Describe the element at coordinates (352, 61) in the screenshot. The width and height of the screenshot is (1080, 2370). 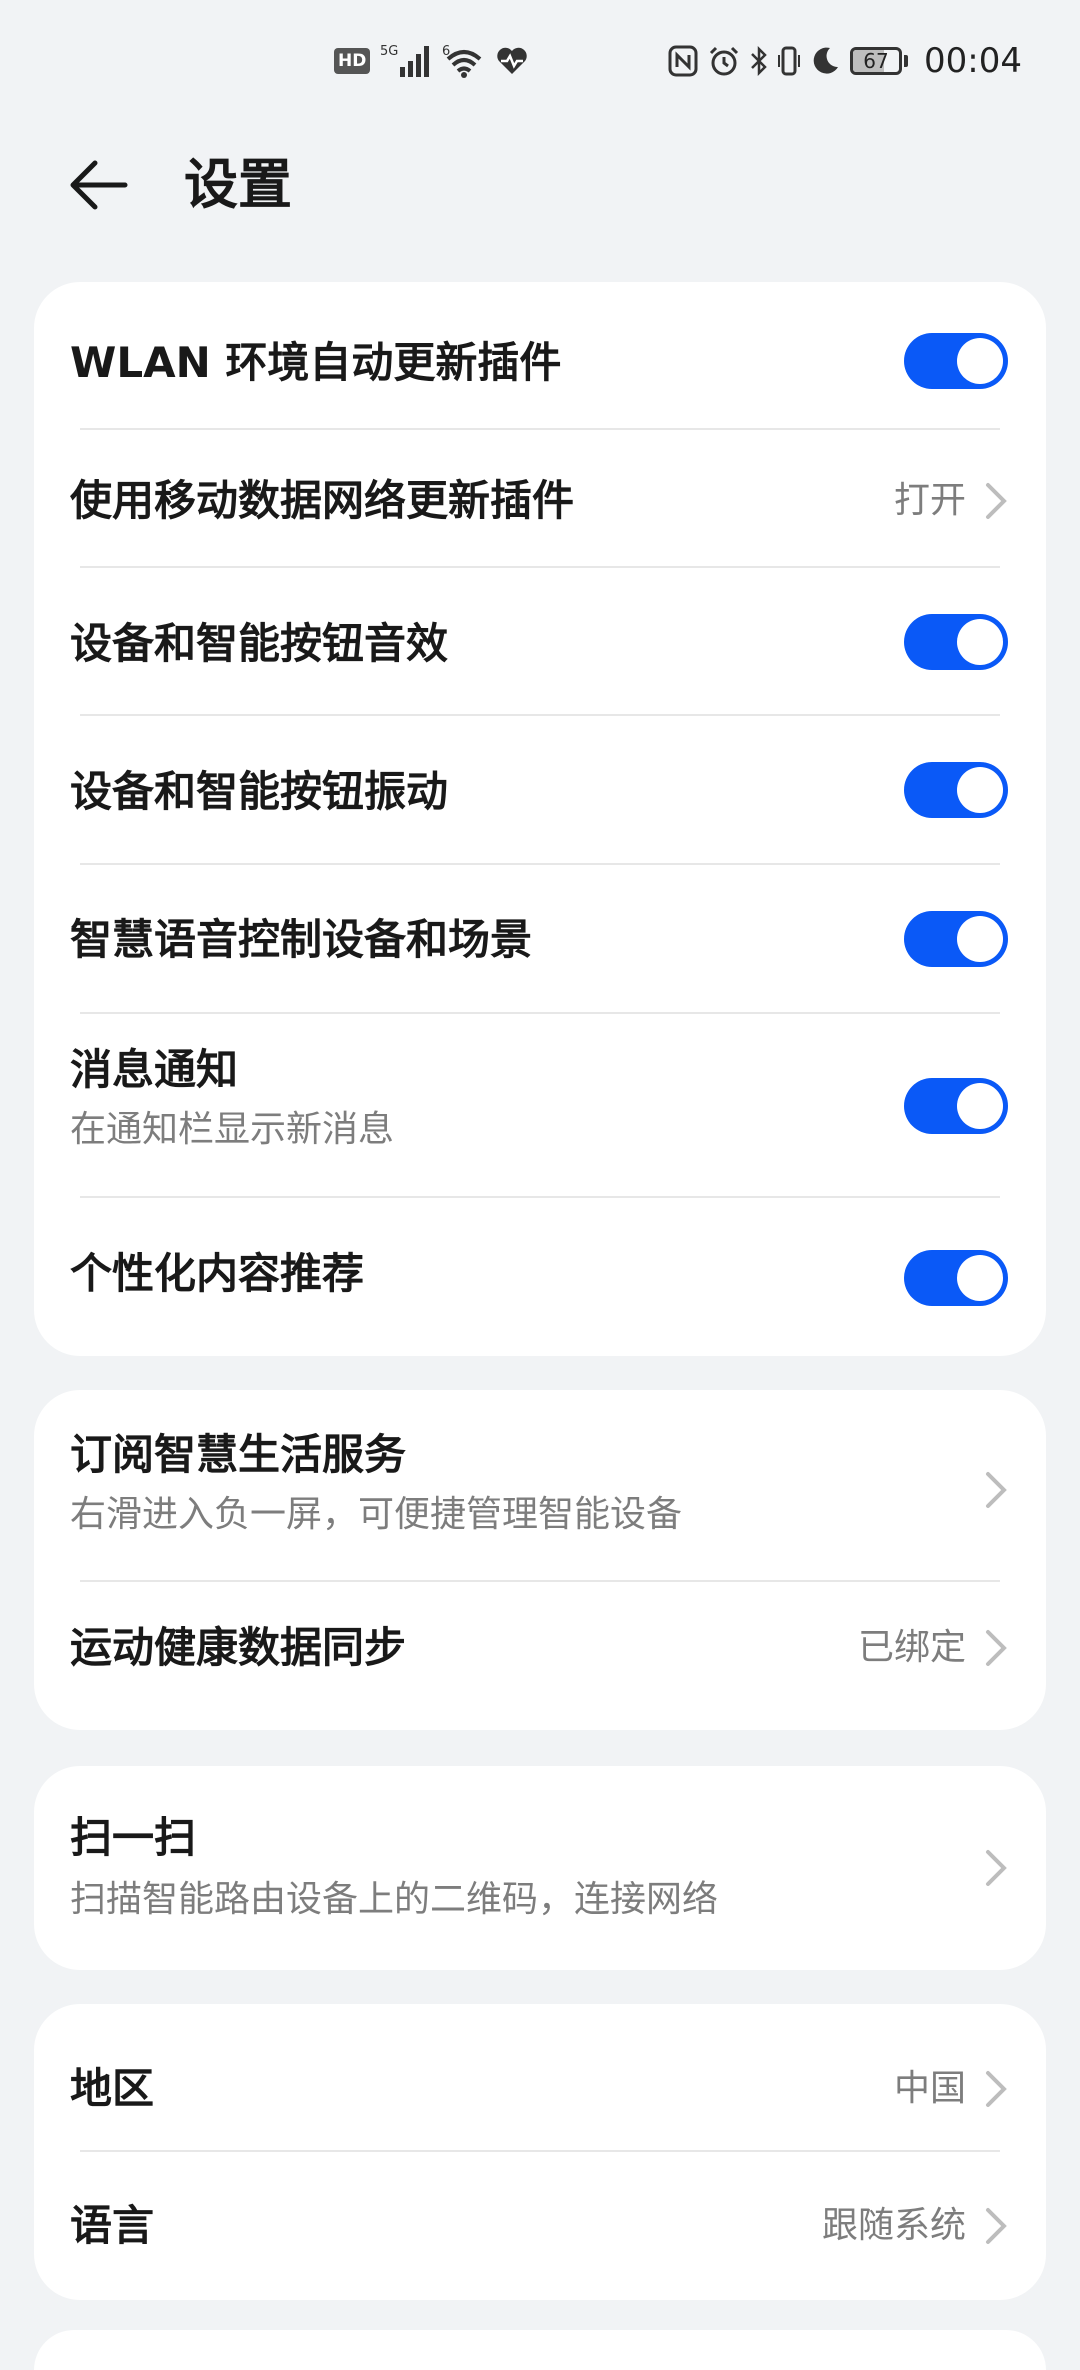
I see `hd-icon: HD` at that location.